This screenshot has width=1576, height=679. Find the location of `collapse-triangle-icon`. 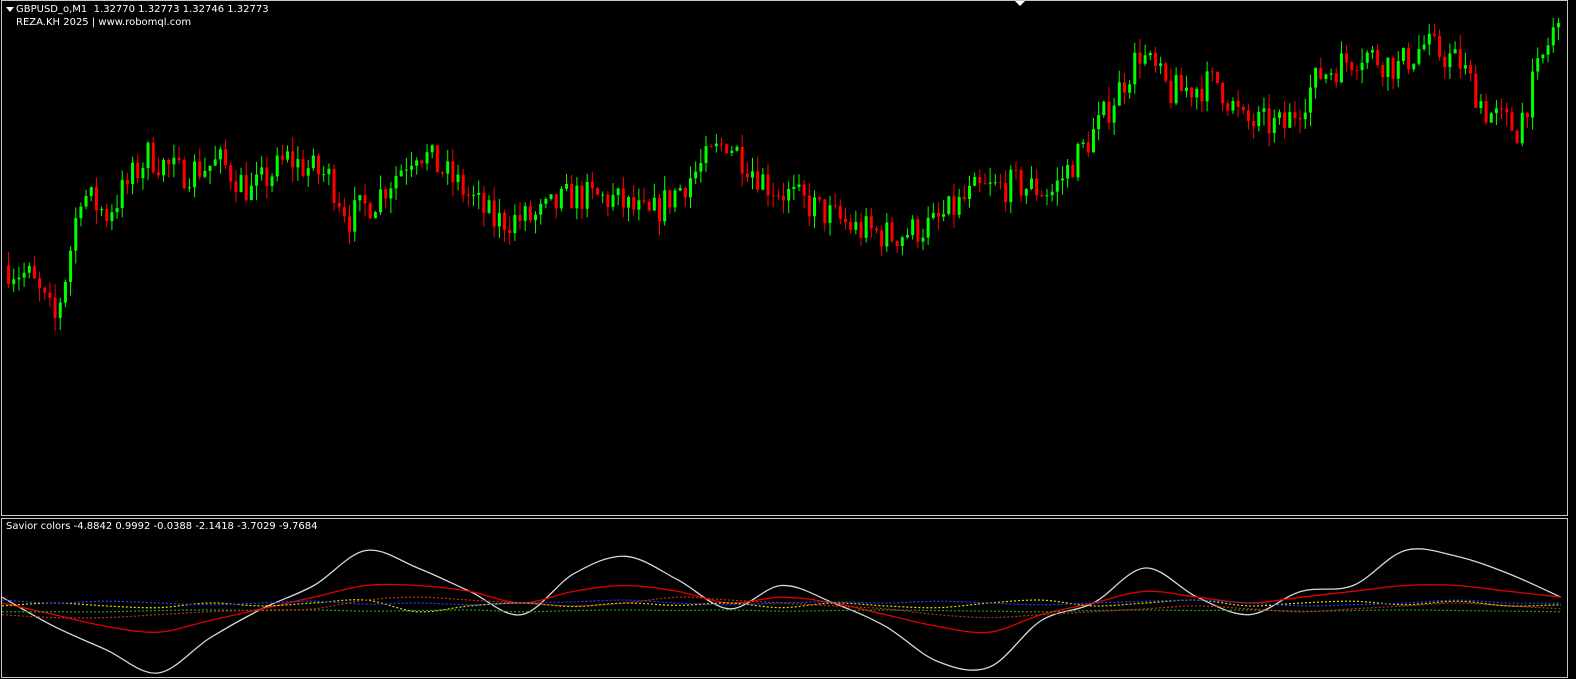

collapse-triangle-icon is located at coordinates (10, 9).